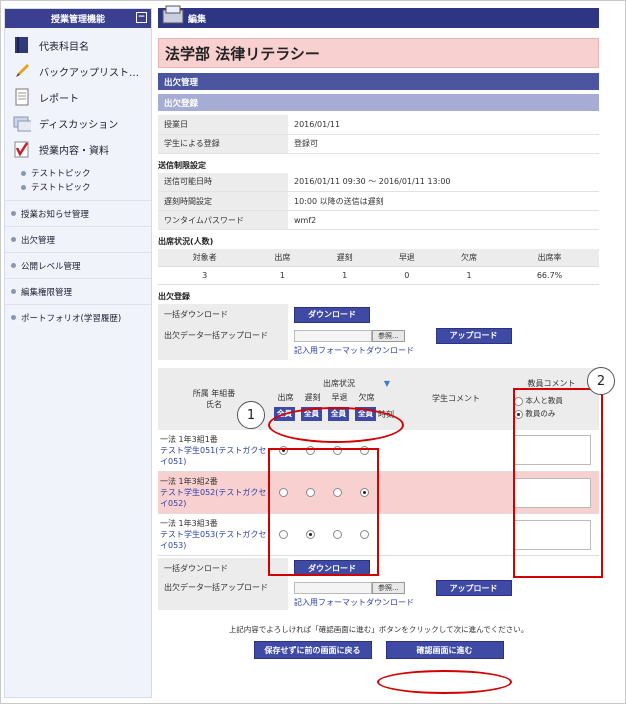 The width and height of the screenshot is (626, 704). What do you see at coordinates (406, 258) in the screenshot?
I see `stat-header: 早退` at bounding box center [406, 258].